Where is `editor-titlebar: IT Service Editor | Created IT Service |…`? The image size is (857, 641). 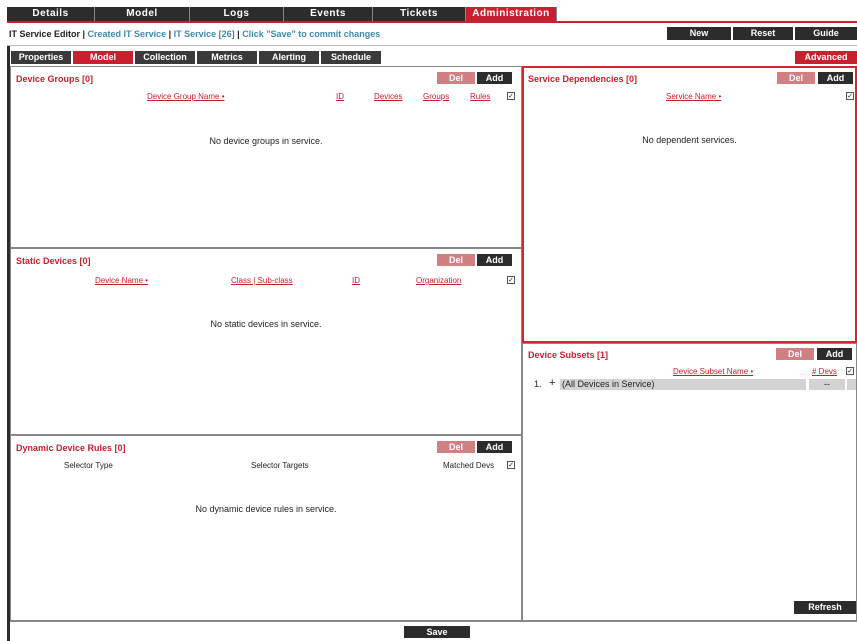
editor-titlebar: IT Service Editor | Created IT Service |… is located at coordinates (432, 35).